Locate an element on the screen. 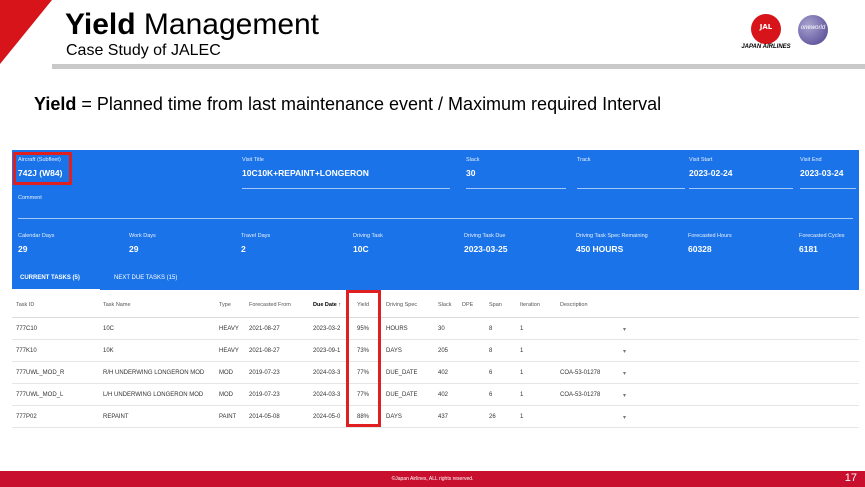 The width and height of the screenshot is (865, 487). cell-due-date: 2024-03-3 is located at coordinates (327, 395).